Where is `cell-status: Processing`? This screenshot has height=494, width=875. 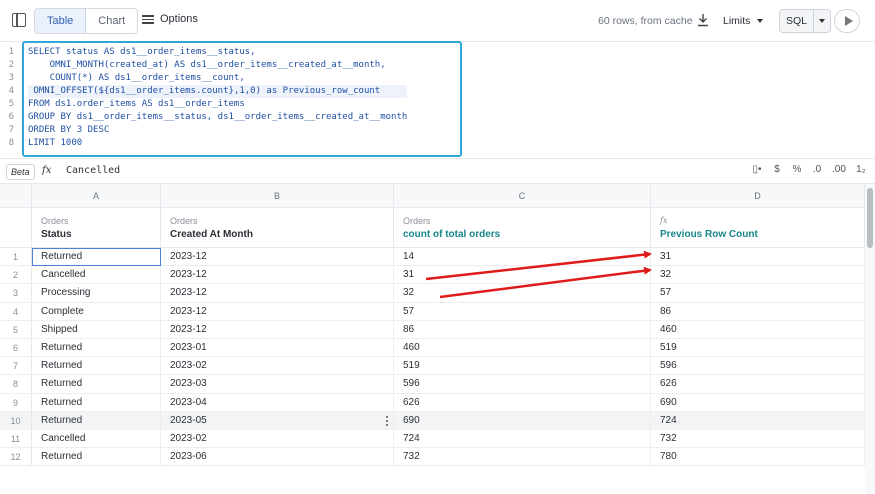 cell-status: Processing is located at coordinates (96, 293).